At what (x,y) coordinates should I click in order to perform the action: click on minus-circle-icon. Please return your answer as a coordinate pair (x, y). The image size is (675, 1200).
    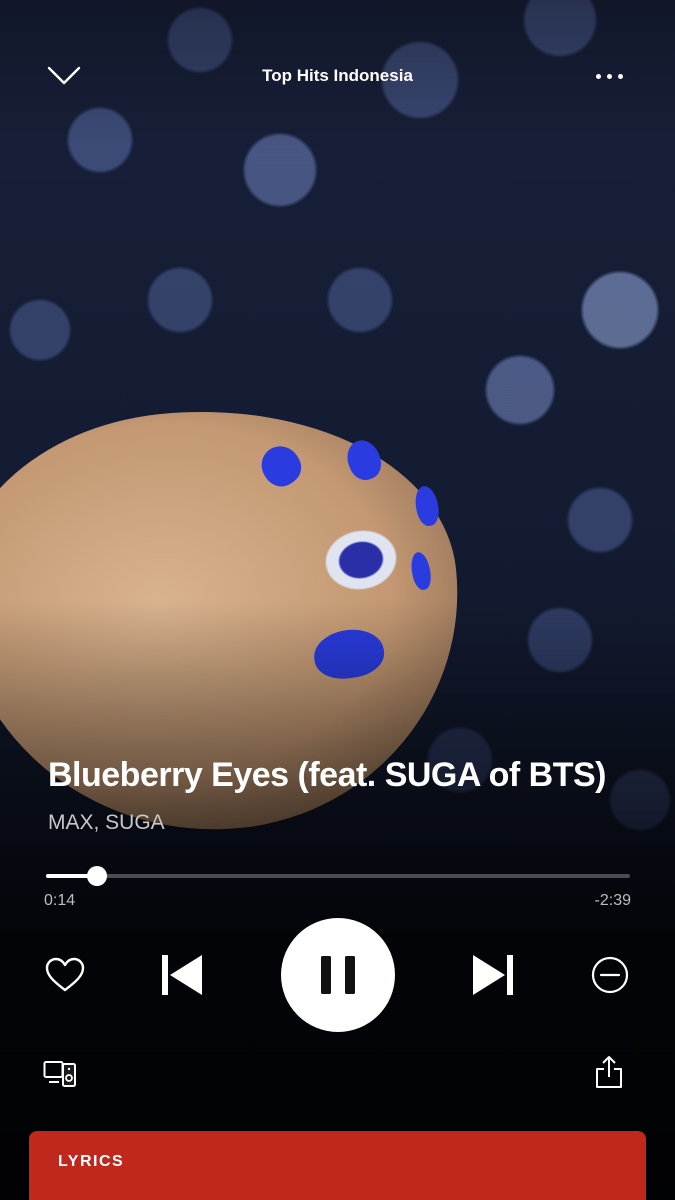
    Looking at the image, I should click on (610, 975).